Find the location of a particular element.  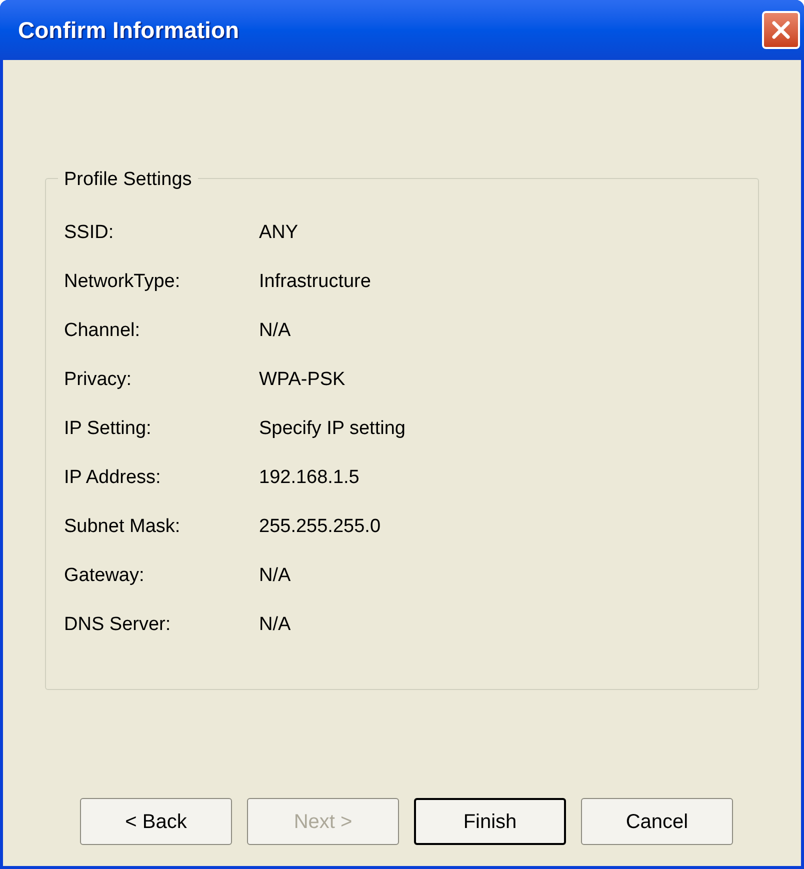

field-value: 192.168.1.5 is located at coordinates (309, 478).